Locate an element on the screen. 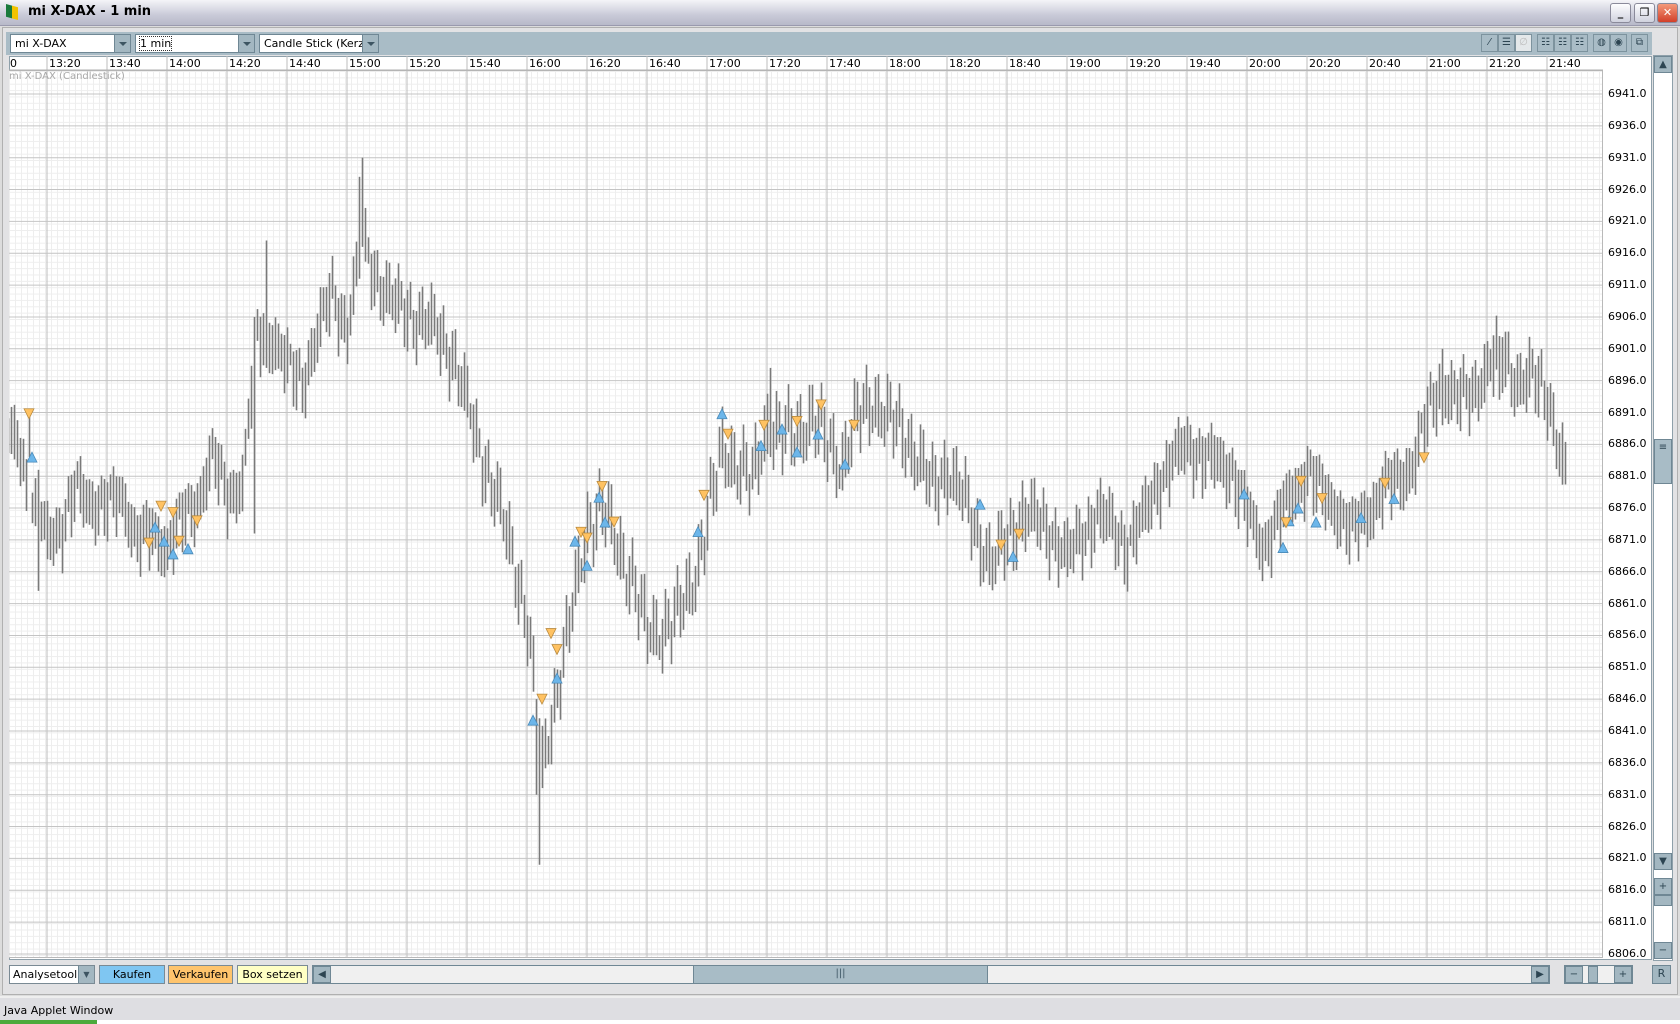 This screenshot has height=1024, width=1680. time-tick-label: 20:20 is located at coordinates (1325, 63).